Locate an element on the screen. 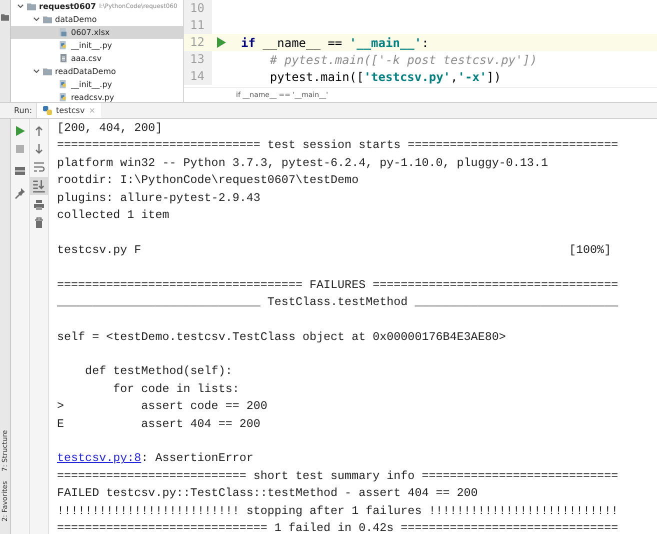 The height and width of the screenshot is (534, 657). console-line: _____________________________ TestClass.testMethod _____________________________ is located at coordinates (338, 302).